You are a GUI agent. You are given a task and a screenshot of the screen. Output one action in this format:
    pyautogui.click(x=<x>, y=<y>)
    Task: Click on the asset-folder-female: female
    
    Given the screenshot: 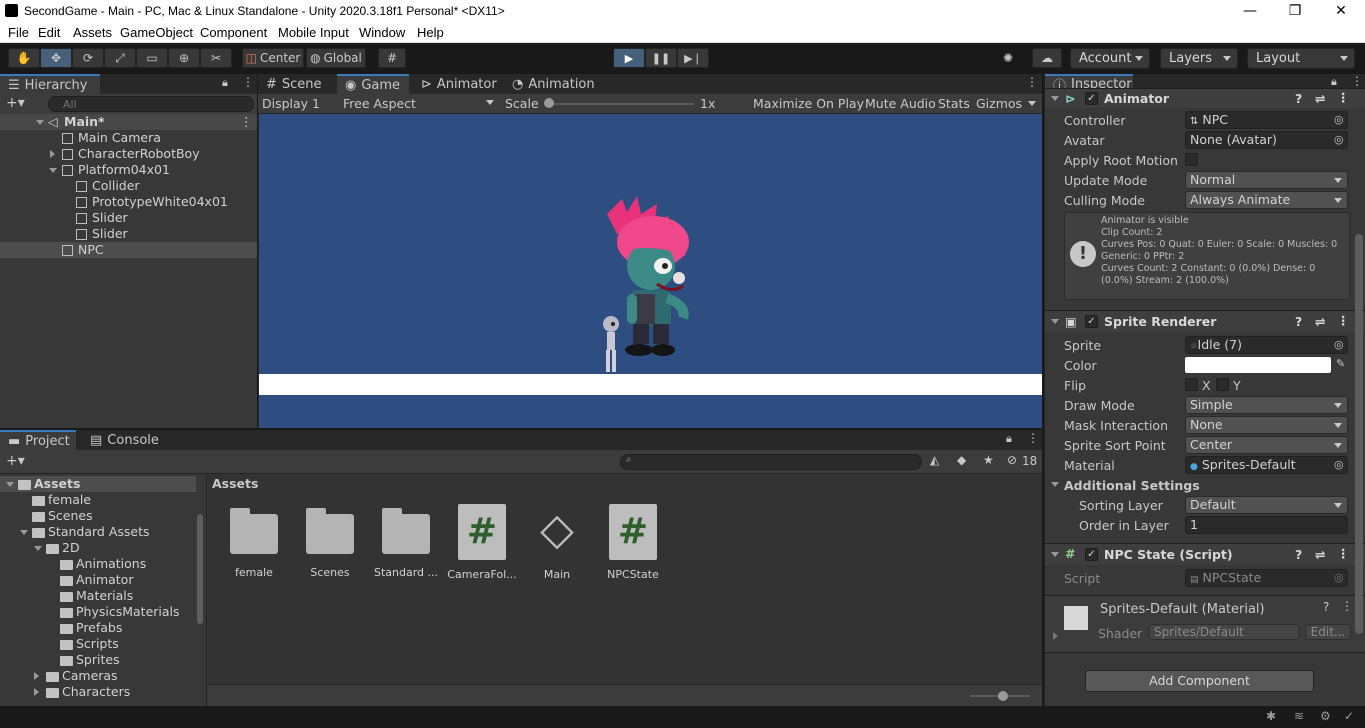 What is the action you would take?
    pyautogui.click(x=254, y=541)
    